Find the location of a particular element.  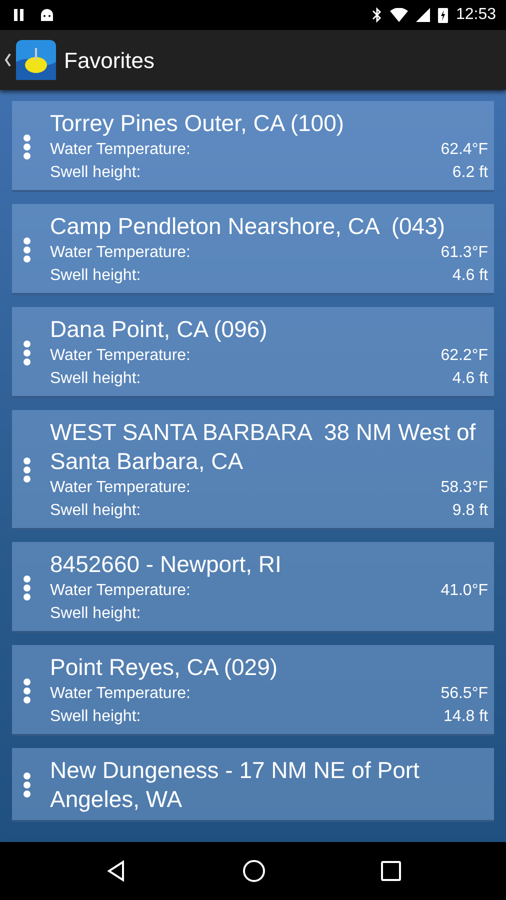

screen-title: Favorites is located at coordinates (109, 60).